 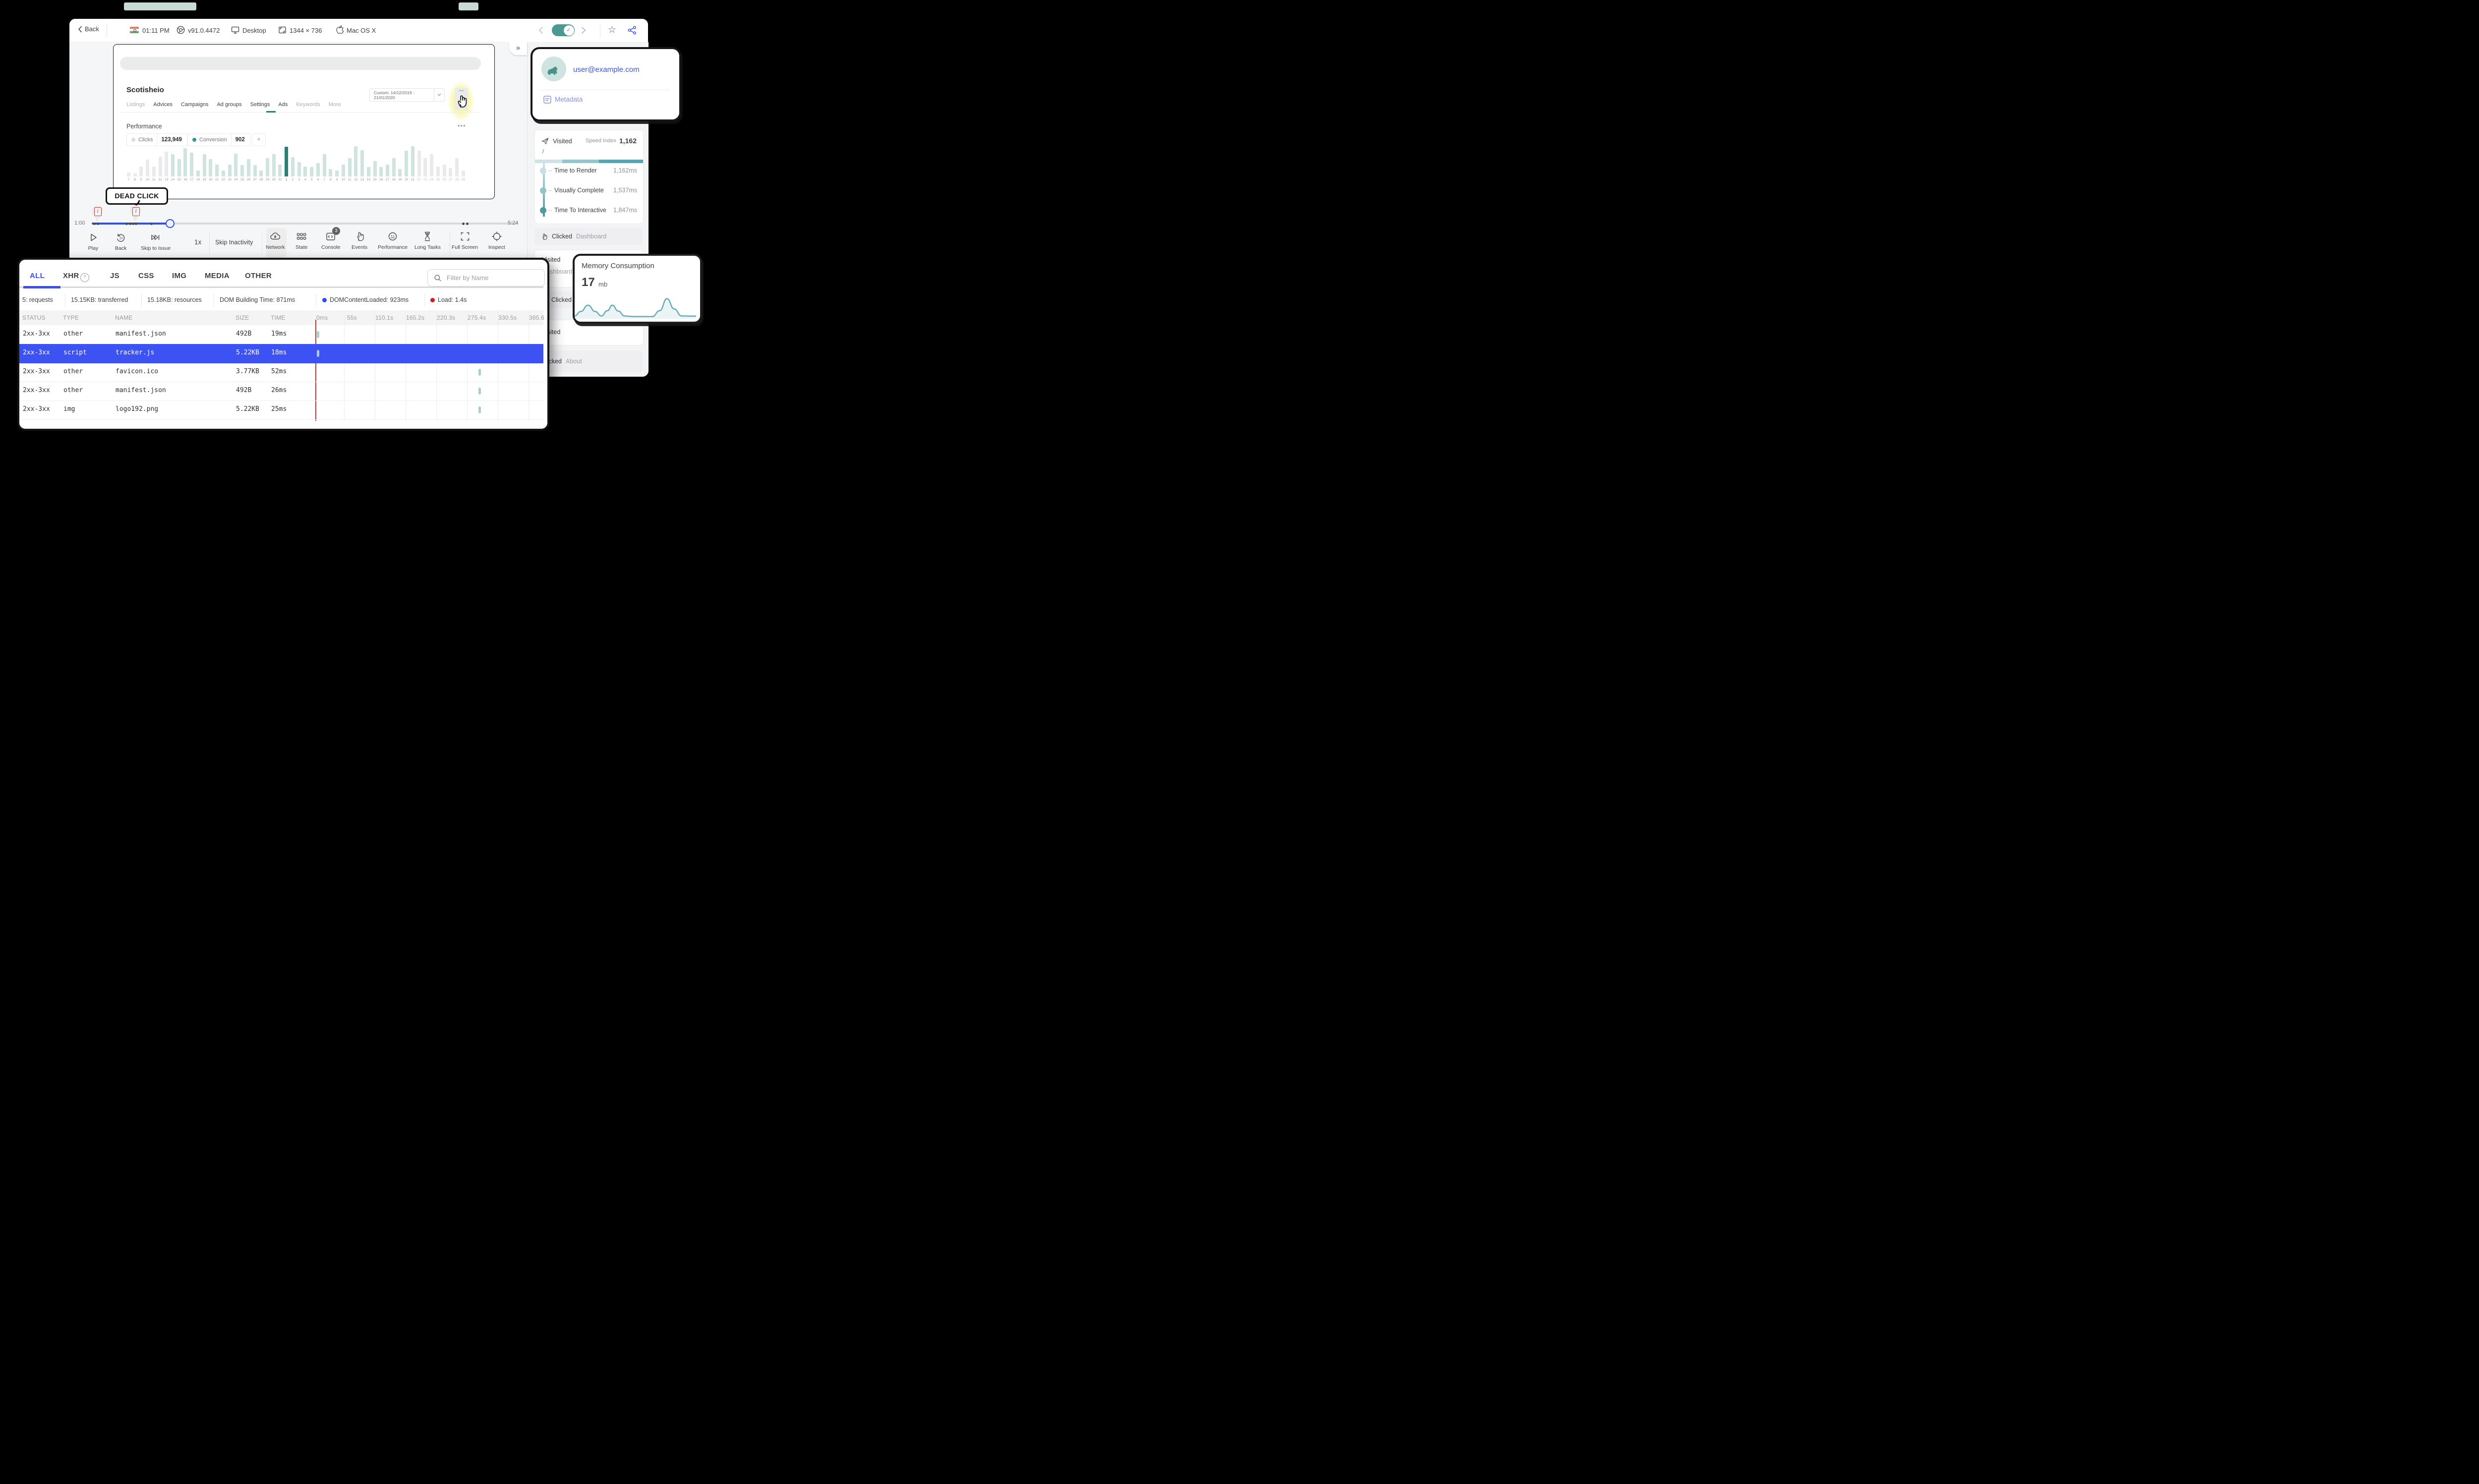 What do you see at coordinates (120, 237) in the screenshot?
I see `undo-10-icon: 10` at bounding box center [120, 237].